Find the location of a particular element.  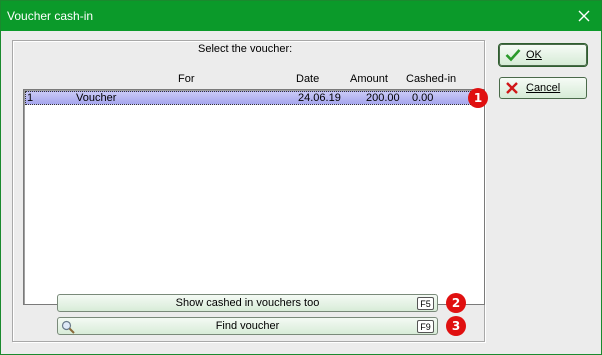

checkmark-icon is located at coordinates (513, 55).